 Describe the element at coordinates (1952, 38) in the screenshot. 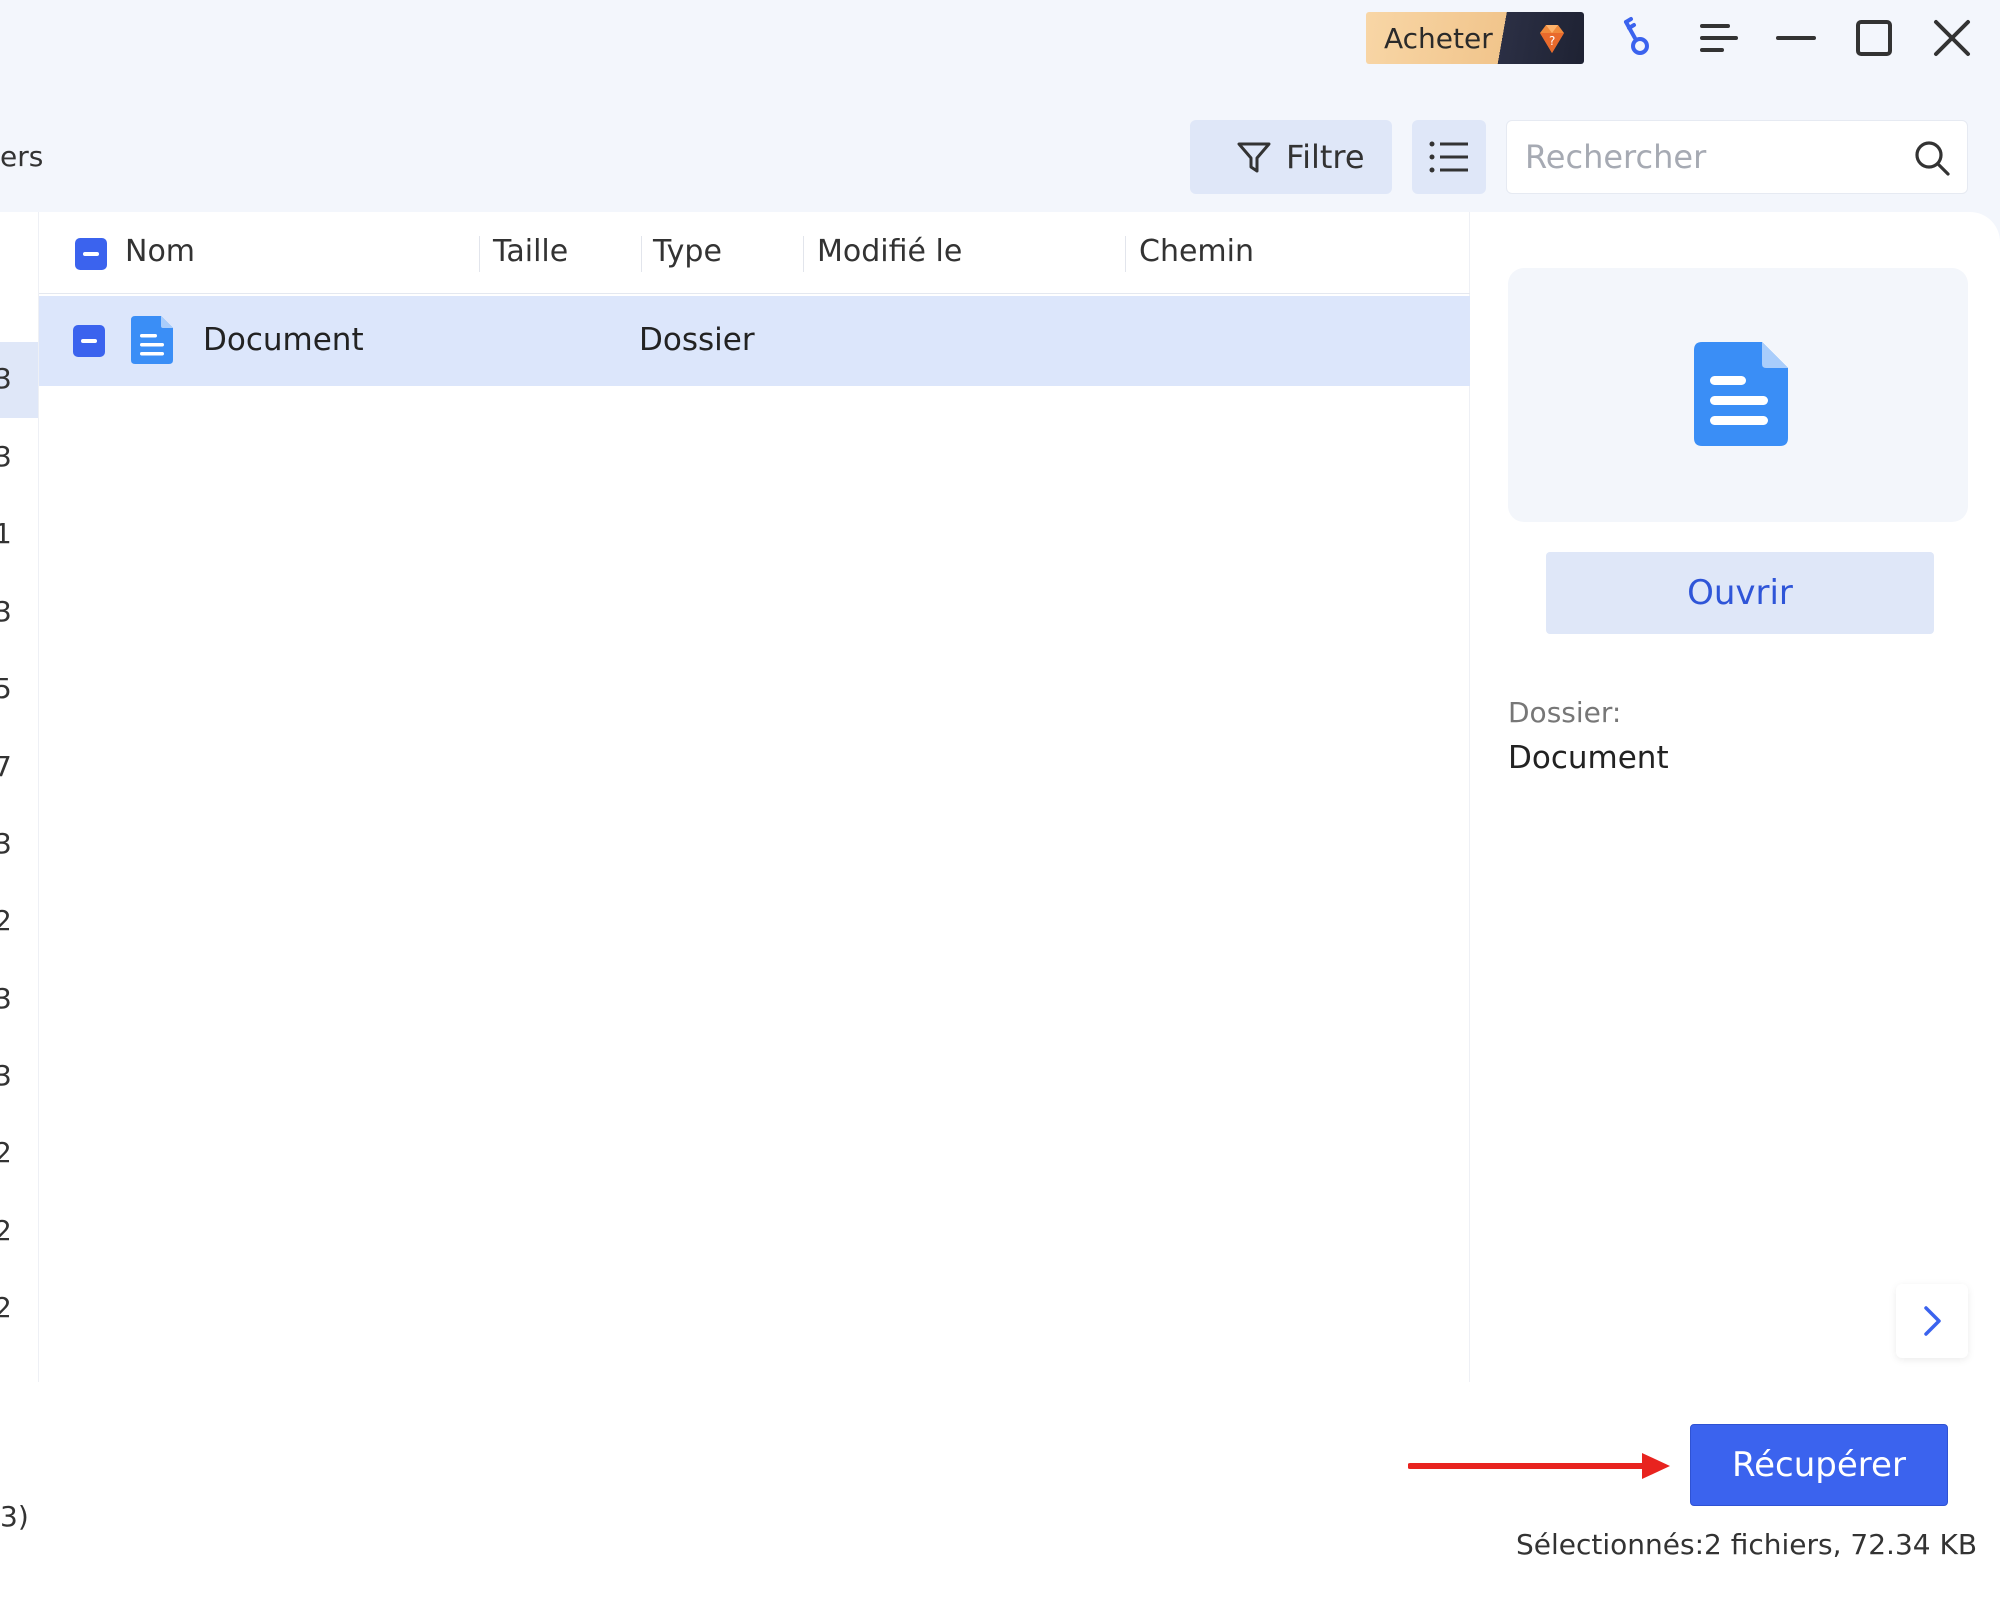

I see `close-icon` at that location.